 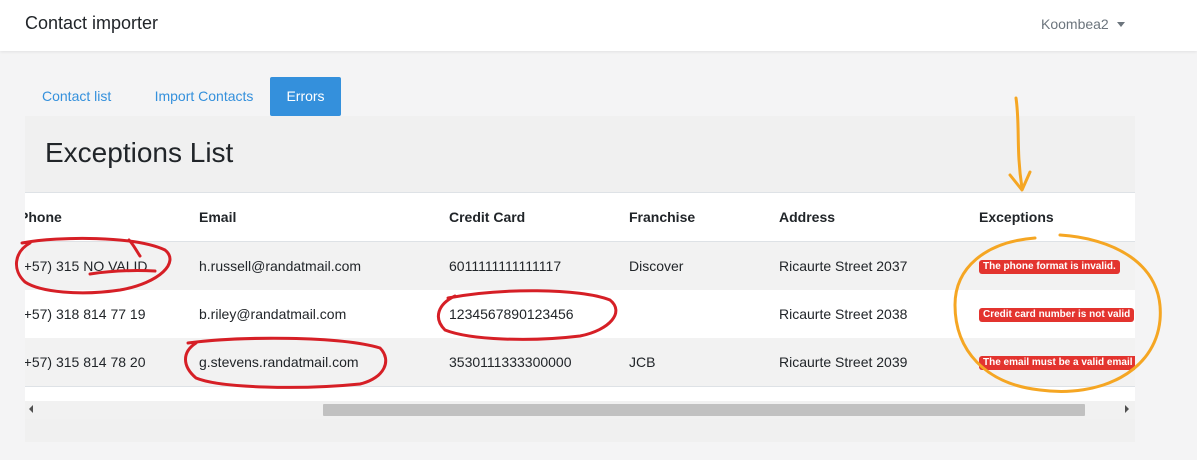 I want to click on exception-badge: The email must be a valid email address., so click(x=1057, y=363).